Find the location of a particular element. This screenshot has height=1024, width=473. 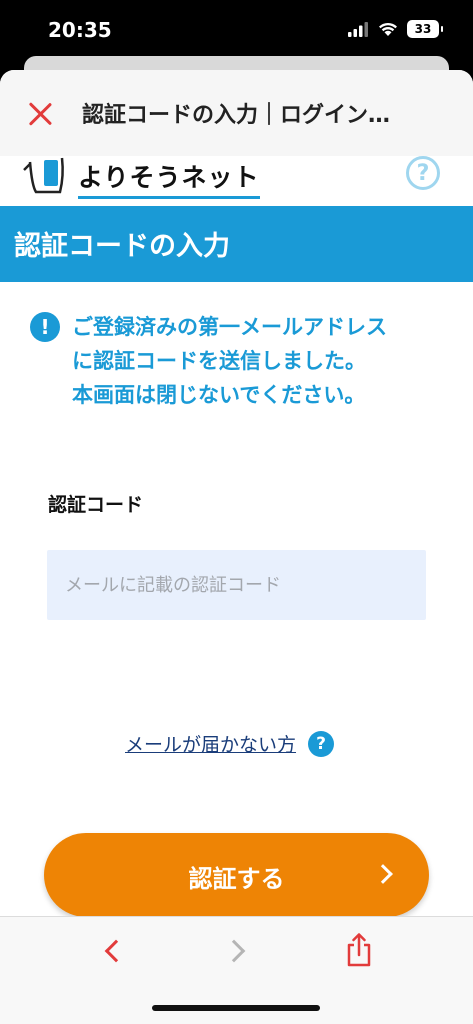

logo-text: よりそうネット is located at coordinates (169, 178).